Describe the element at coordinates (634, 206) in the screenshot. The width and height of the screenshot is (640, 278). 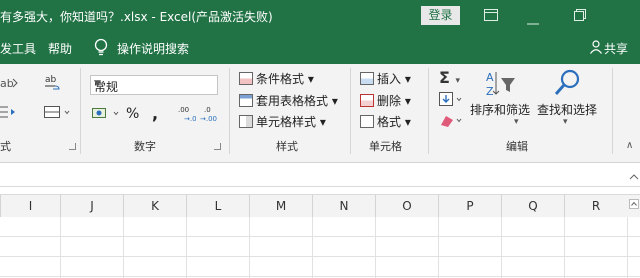
I see `scroll-up-icon` at that location.